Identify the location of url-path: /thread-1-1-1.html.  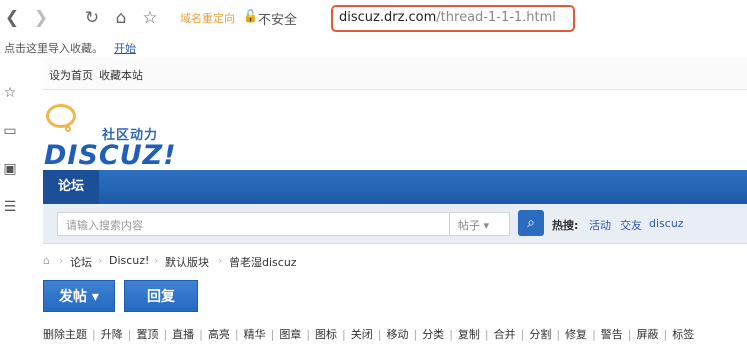
(496, 17).